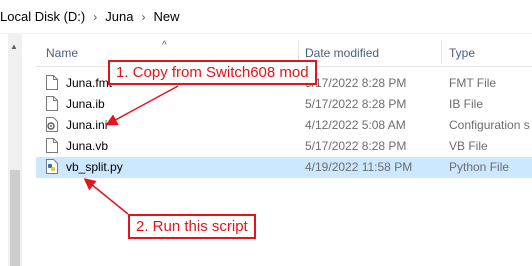 The height and width of the screenshot is (266, 532). I want to click on callout-copy-from-mod: 1. Copy from Switch608 mod, so click(212, 72).